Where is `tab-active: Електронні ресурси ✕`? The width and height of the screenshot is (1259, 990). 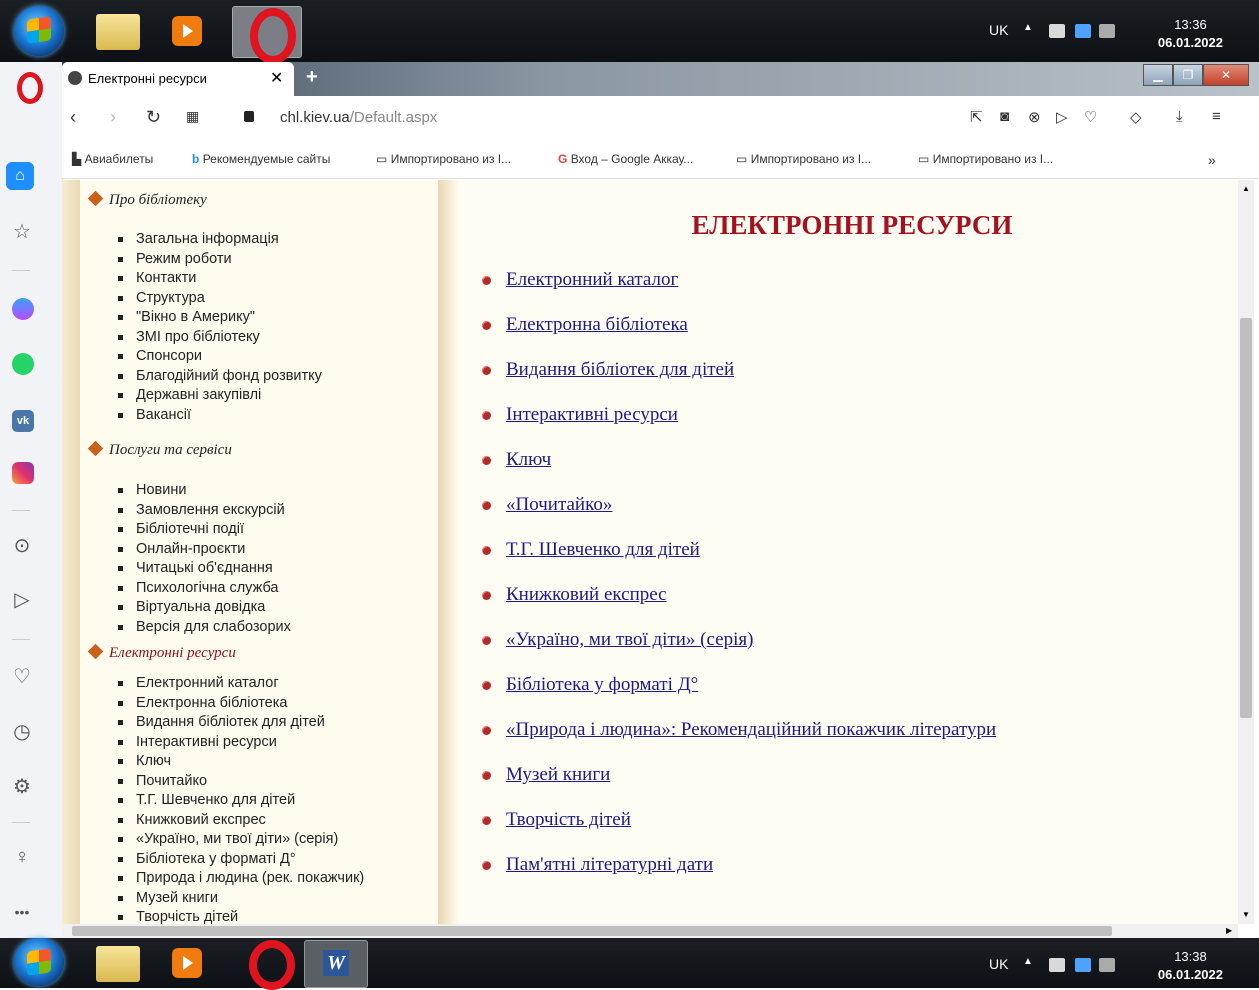 tab-active: Електронні ресурси ✕ is located at coordinates (178, 79).